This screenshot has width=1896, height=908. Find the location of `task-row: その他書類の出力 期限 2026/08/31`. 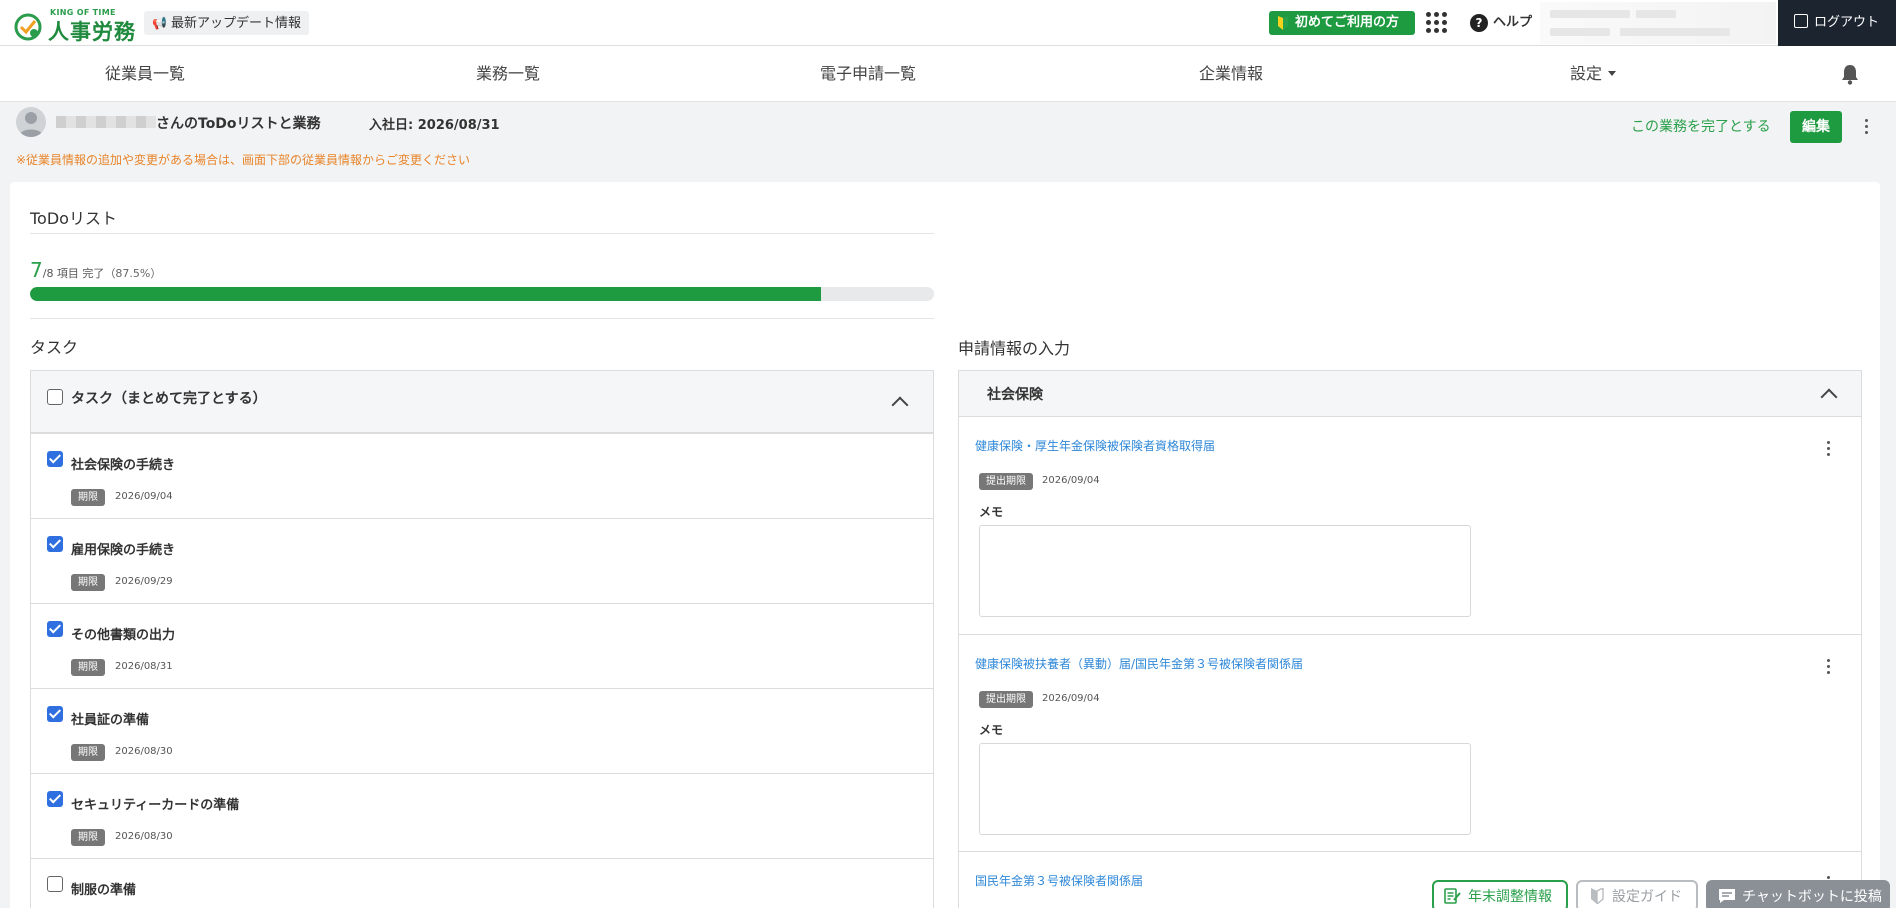

task-row: その他書類の出力 期限 2026/08/31 is located at coordinates (482, 645).